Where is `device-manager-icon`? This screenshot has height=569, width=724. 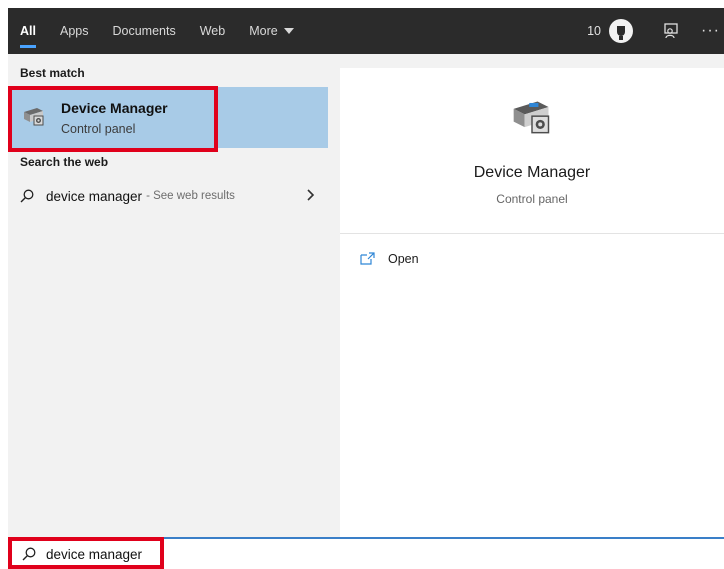
device-manager-icon is located at coordinates (34, 117).